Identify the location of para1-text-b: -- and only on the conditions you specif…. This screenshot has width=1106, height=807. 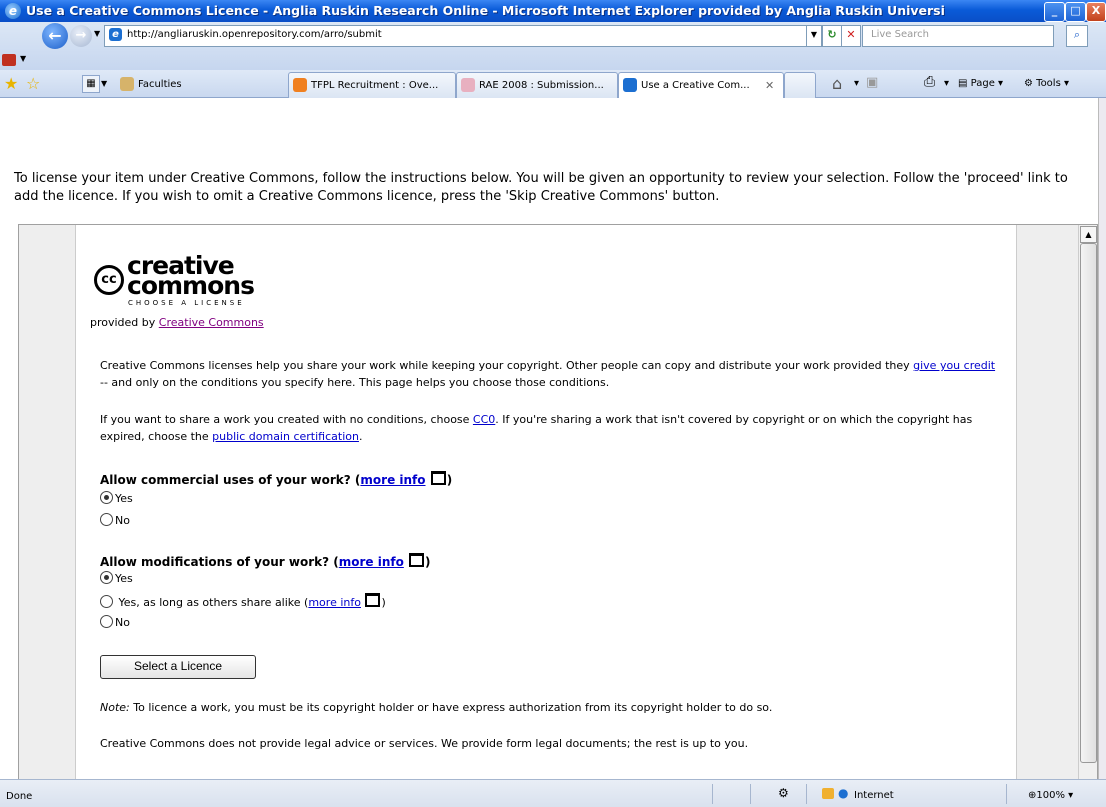
(355, 382).